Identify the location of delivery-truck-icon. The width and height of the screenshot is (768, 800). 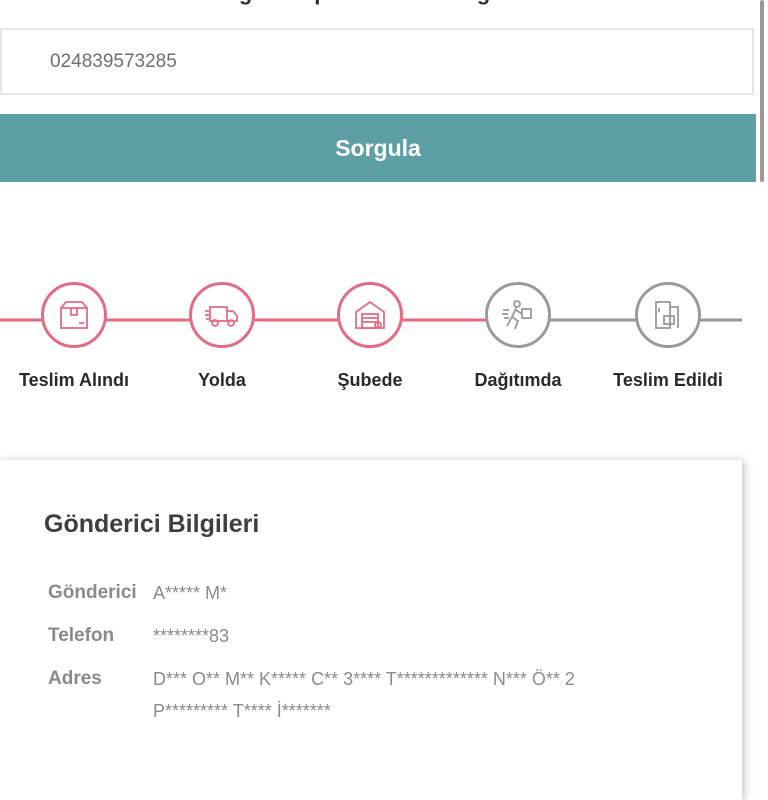
(221, 316).